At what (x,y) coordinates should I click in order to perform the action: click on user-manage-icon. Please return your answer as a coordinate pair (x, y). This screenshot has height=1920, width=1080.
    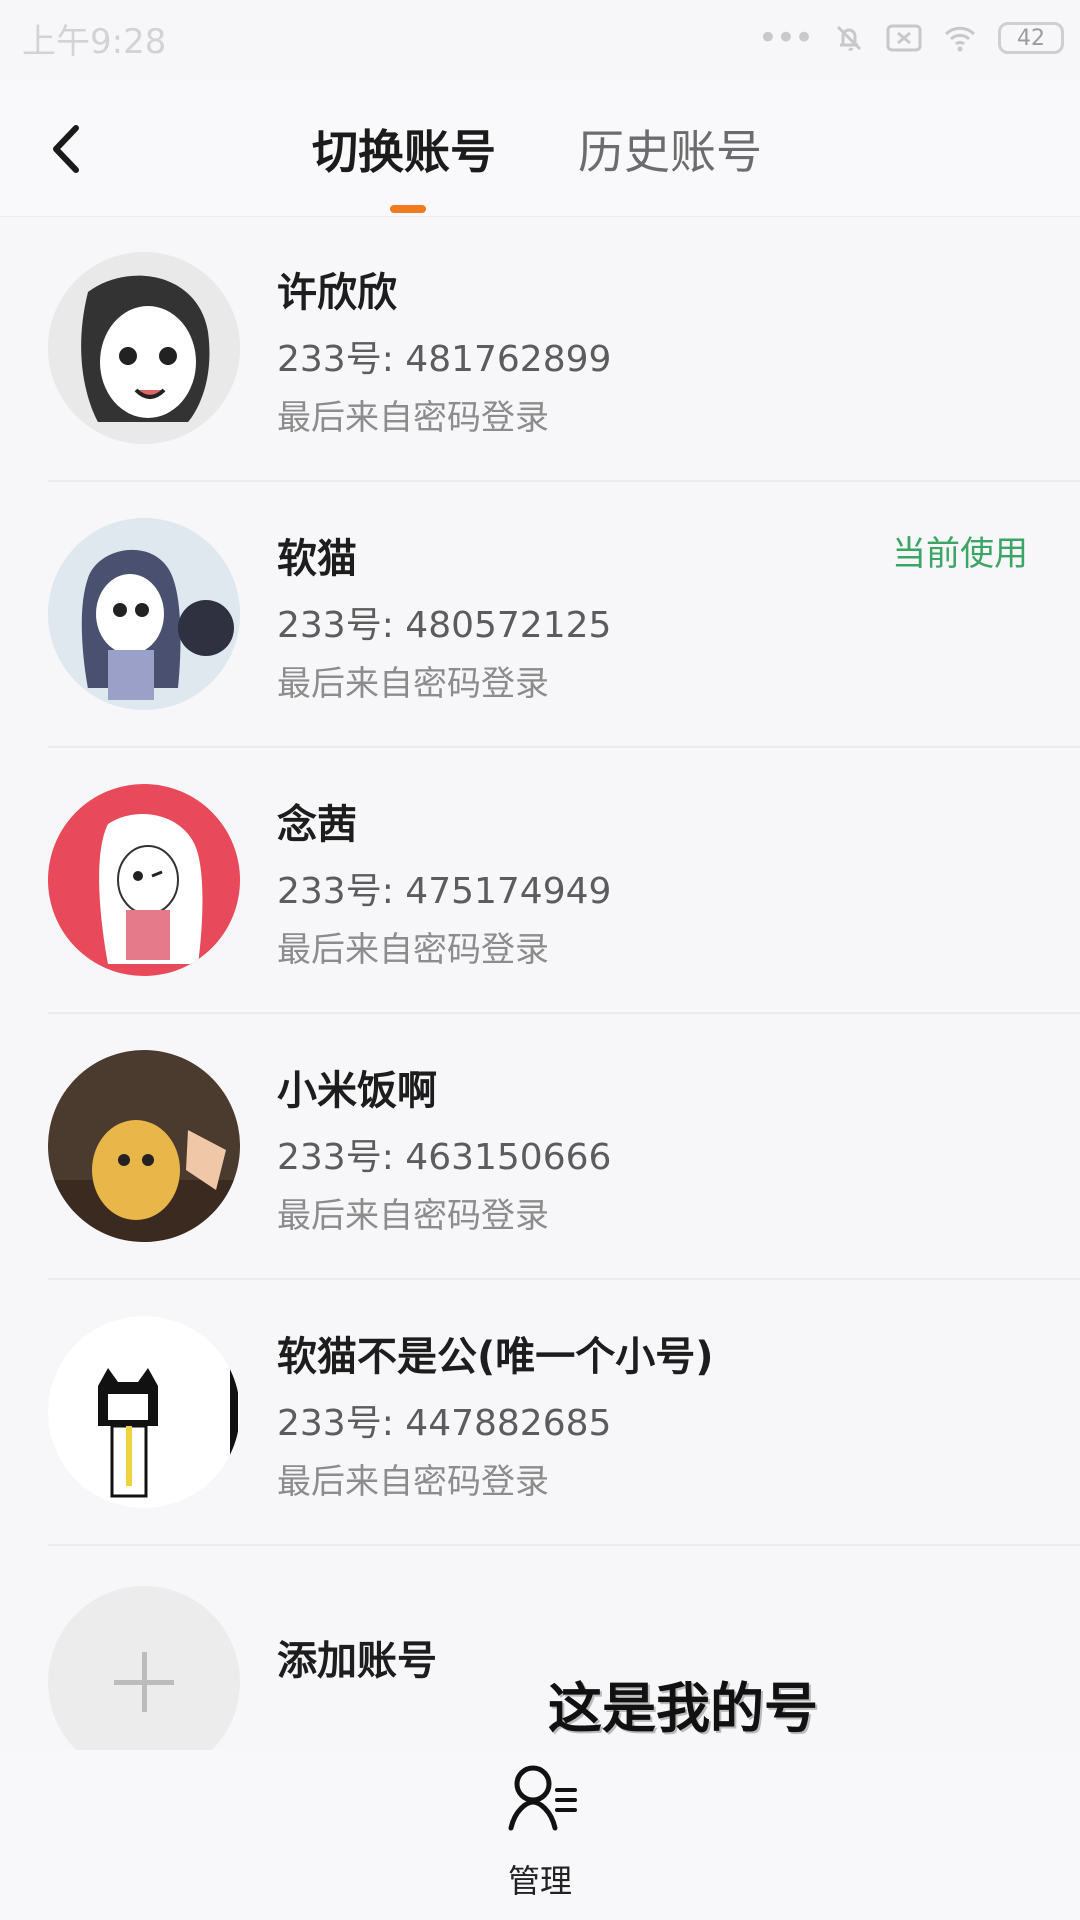
    Looking at the image, I should click on (542, 1798).